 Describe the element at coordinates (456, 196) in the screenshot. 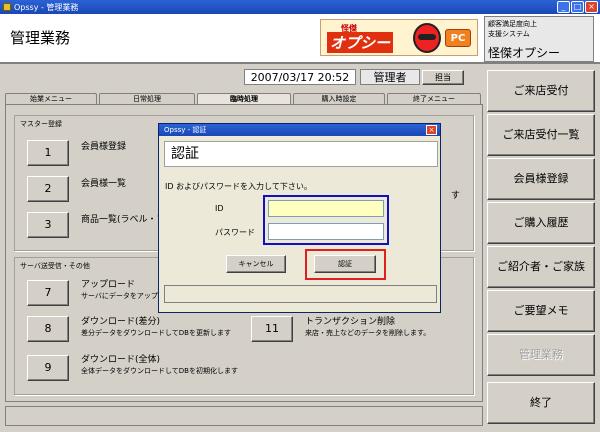

I see `master-side-hint: す` at that location.